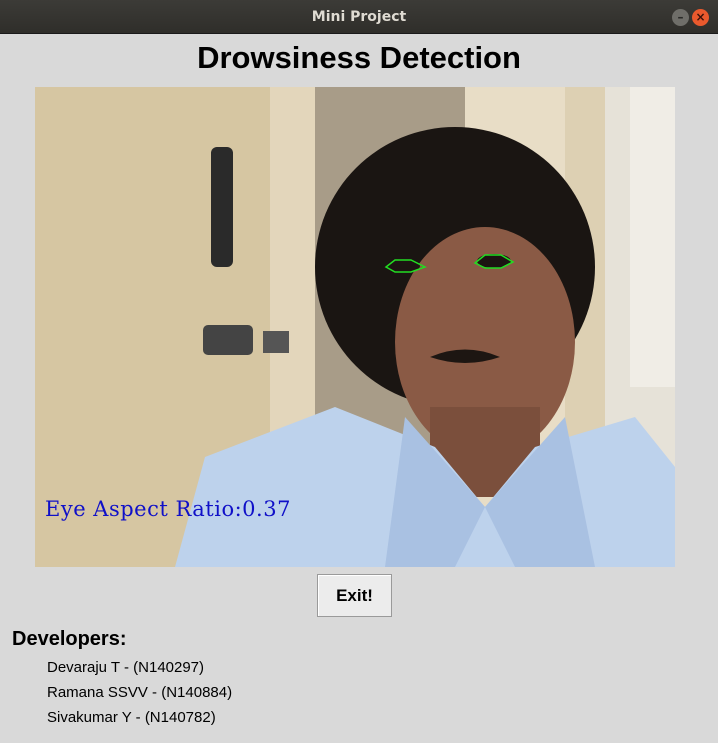  What do you see at coordinates (131, 717) in the screenshot?
I see `developer-item: Sivakumar Y - (N140782)` at bounding box center [131, 717].